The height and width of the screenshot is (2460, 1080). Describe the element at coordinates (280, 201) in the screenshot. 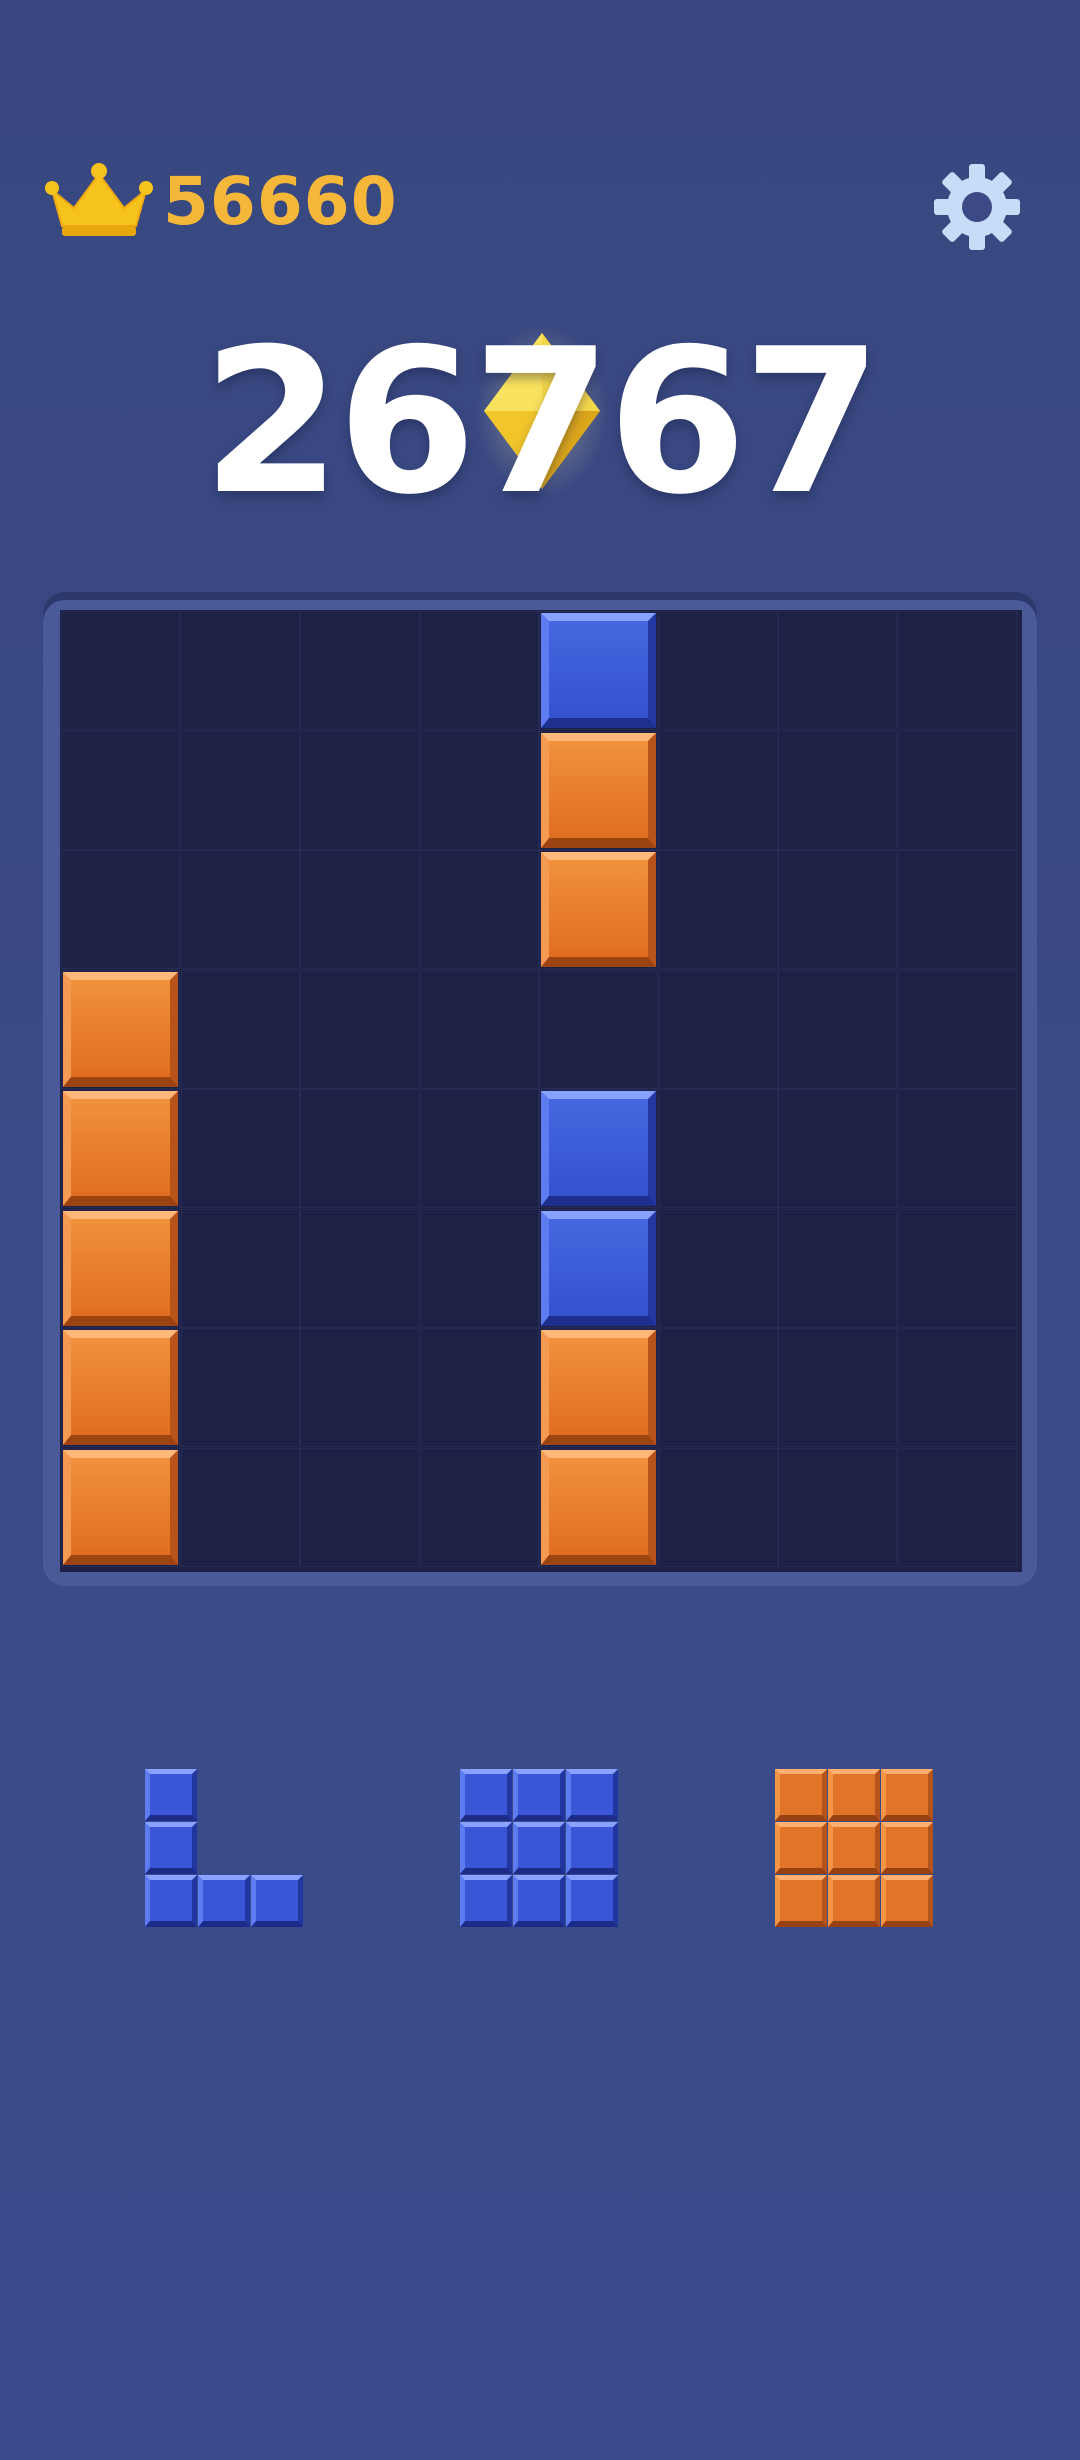

I see `best-score: 56660` at that location.